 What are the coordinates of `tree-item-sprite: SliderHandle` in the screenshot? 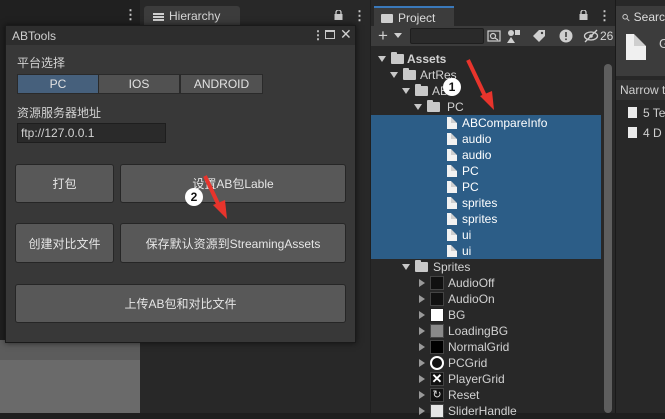 It's located at (486, 411).